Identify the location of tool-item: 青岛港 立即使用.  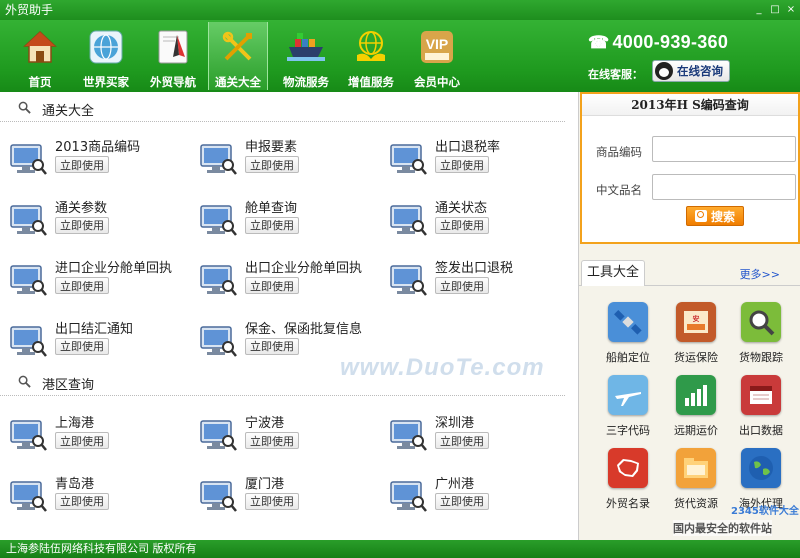
(90, 498).